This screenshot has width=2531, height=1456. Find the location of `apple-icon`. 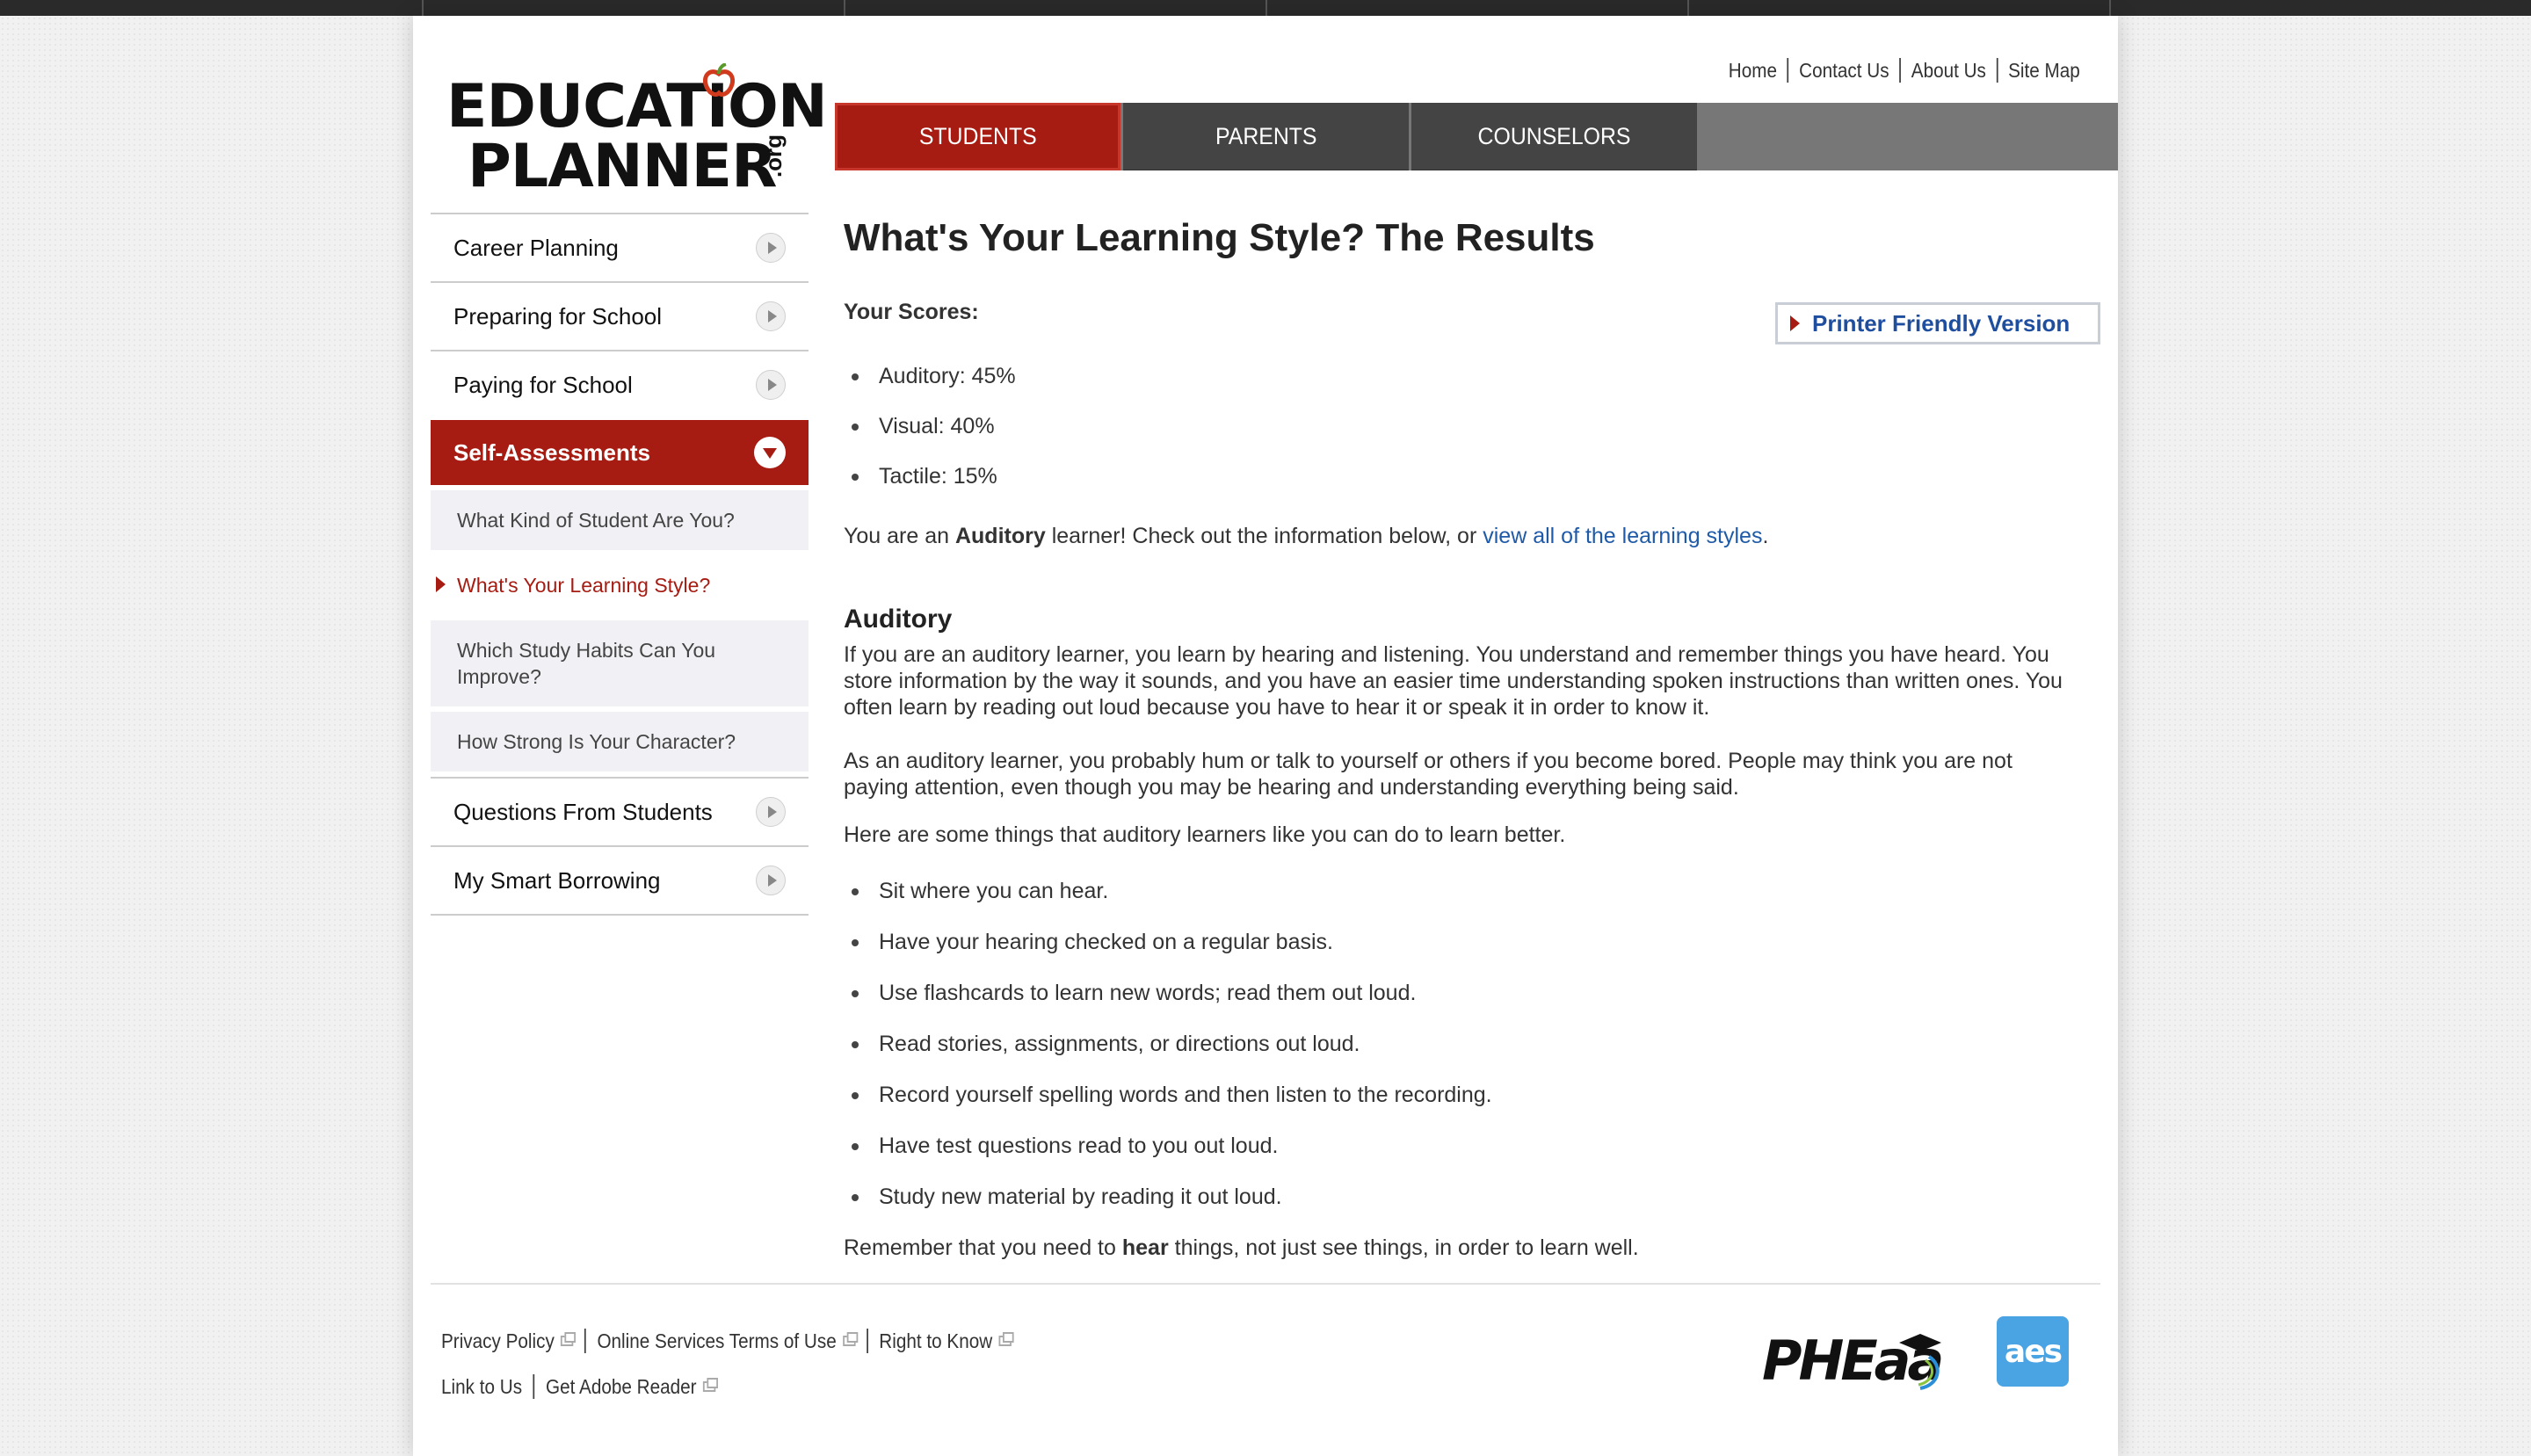

apple-icon is located at coordinates (719, 80).